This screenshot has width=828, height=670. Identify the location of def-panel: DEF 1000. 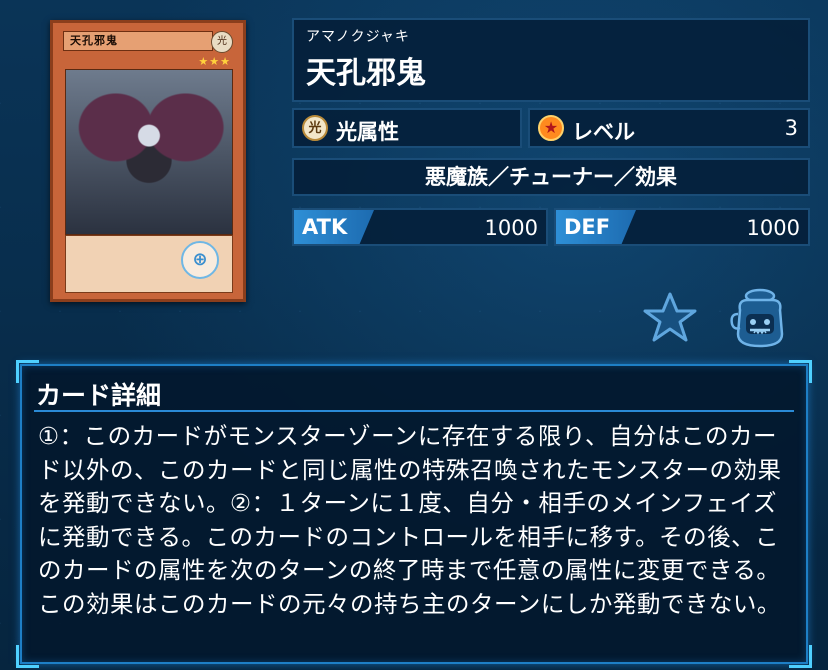
(682, 227).